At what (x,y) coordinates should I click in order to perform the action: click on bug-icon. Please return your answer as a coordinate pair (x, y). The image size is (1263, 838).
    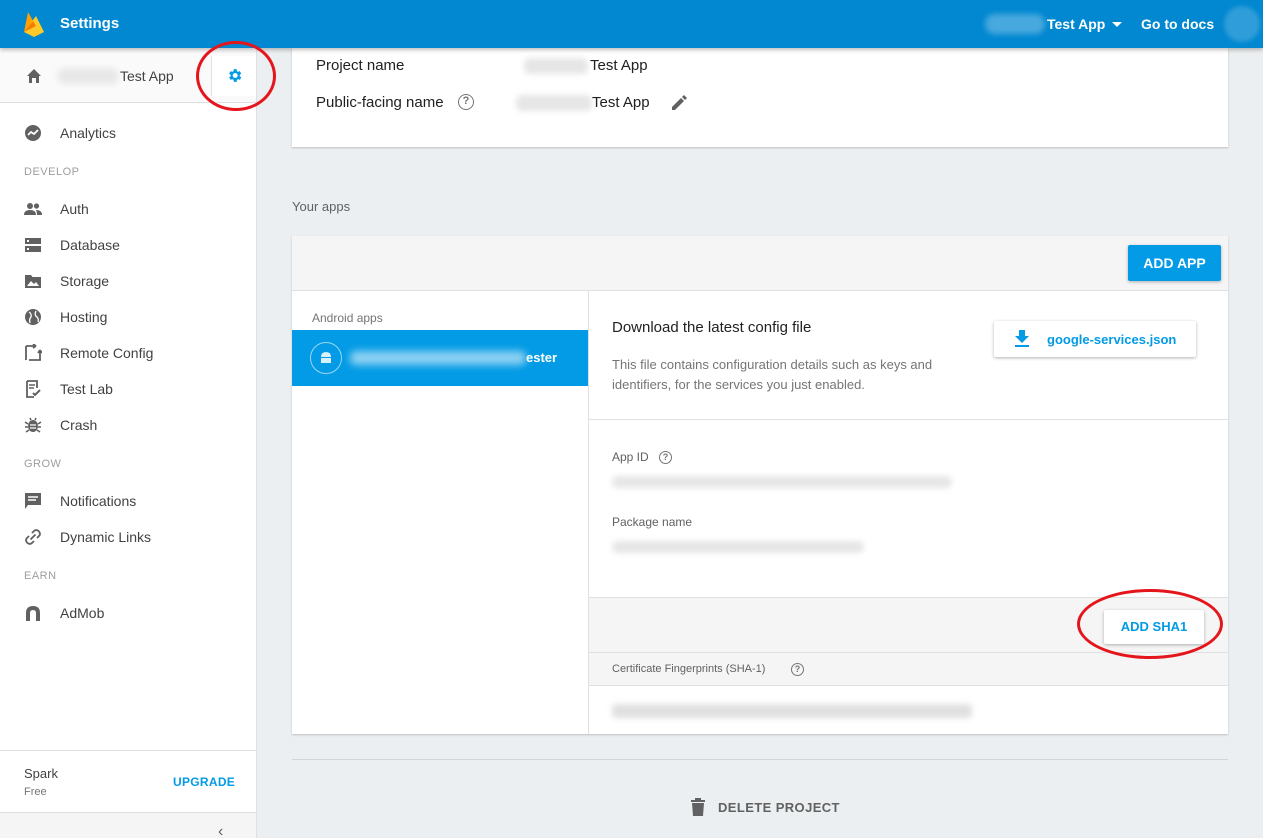
    Looking at the image, I should click on (33, 425).